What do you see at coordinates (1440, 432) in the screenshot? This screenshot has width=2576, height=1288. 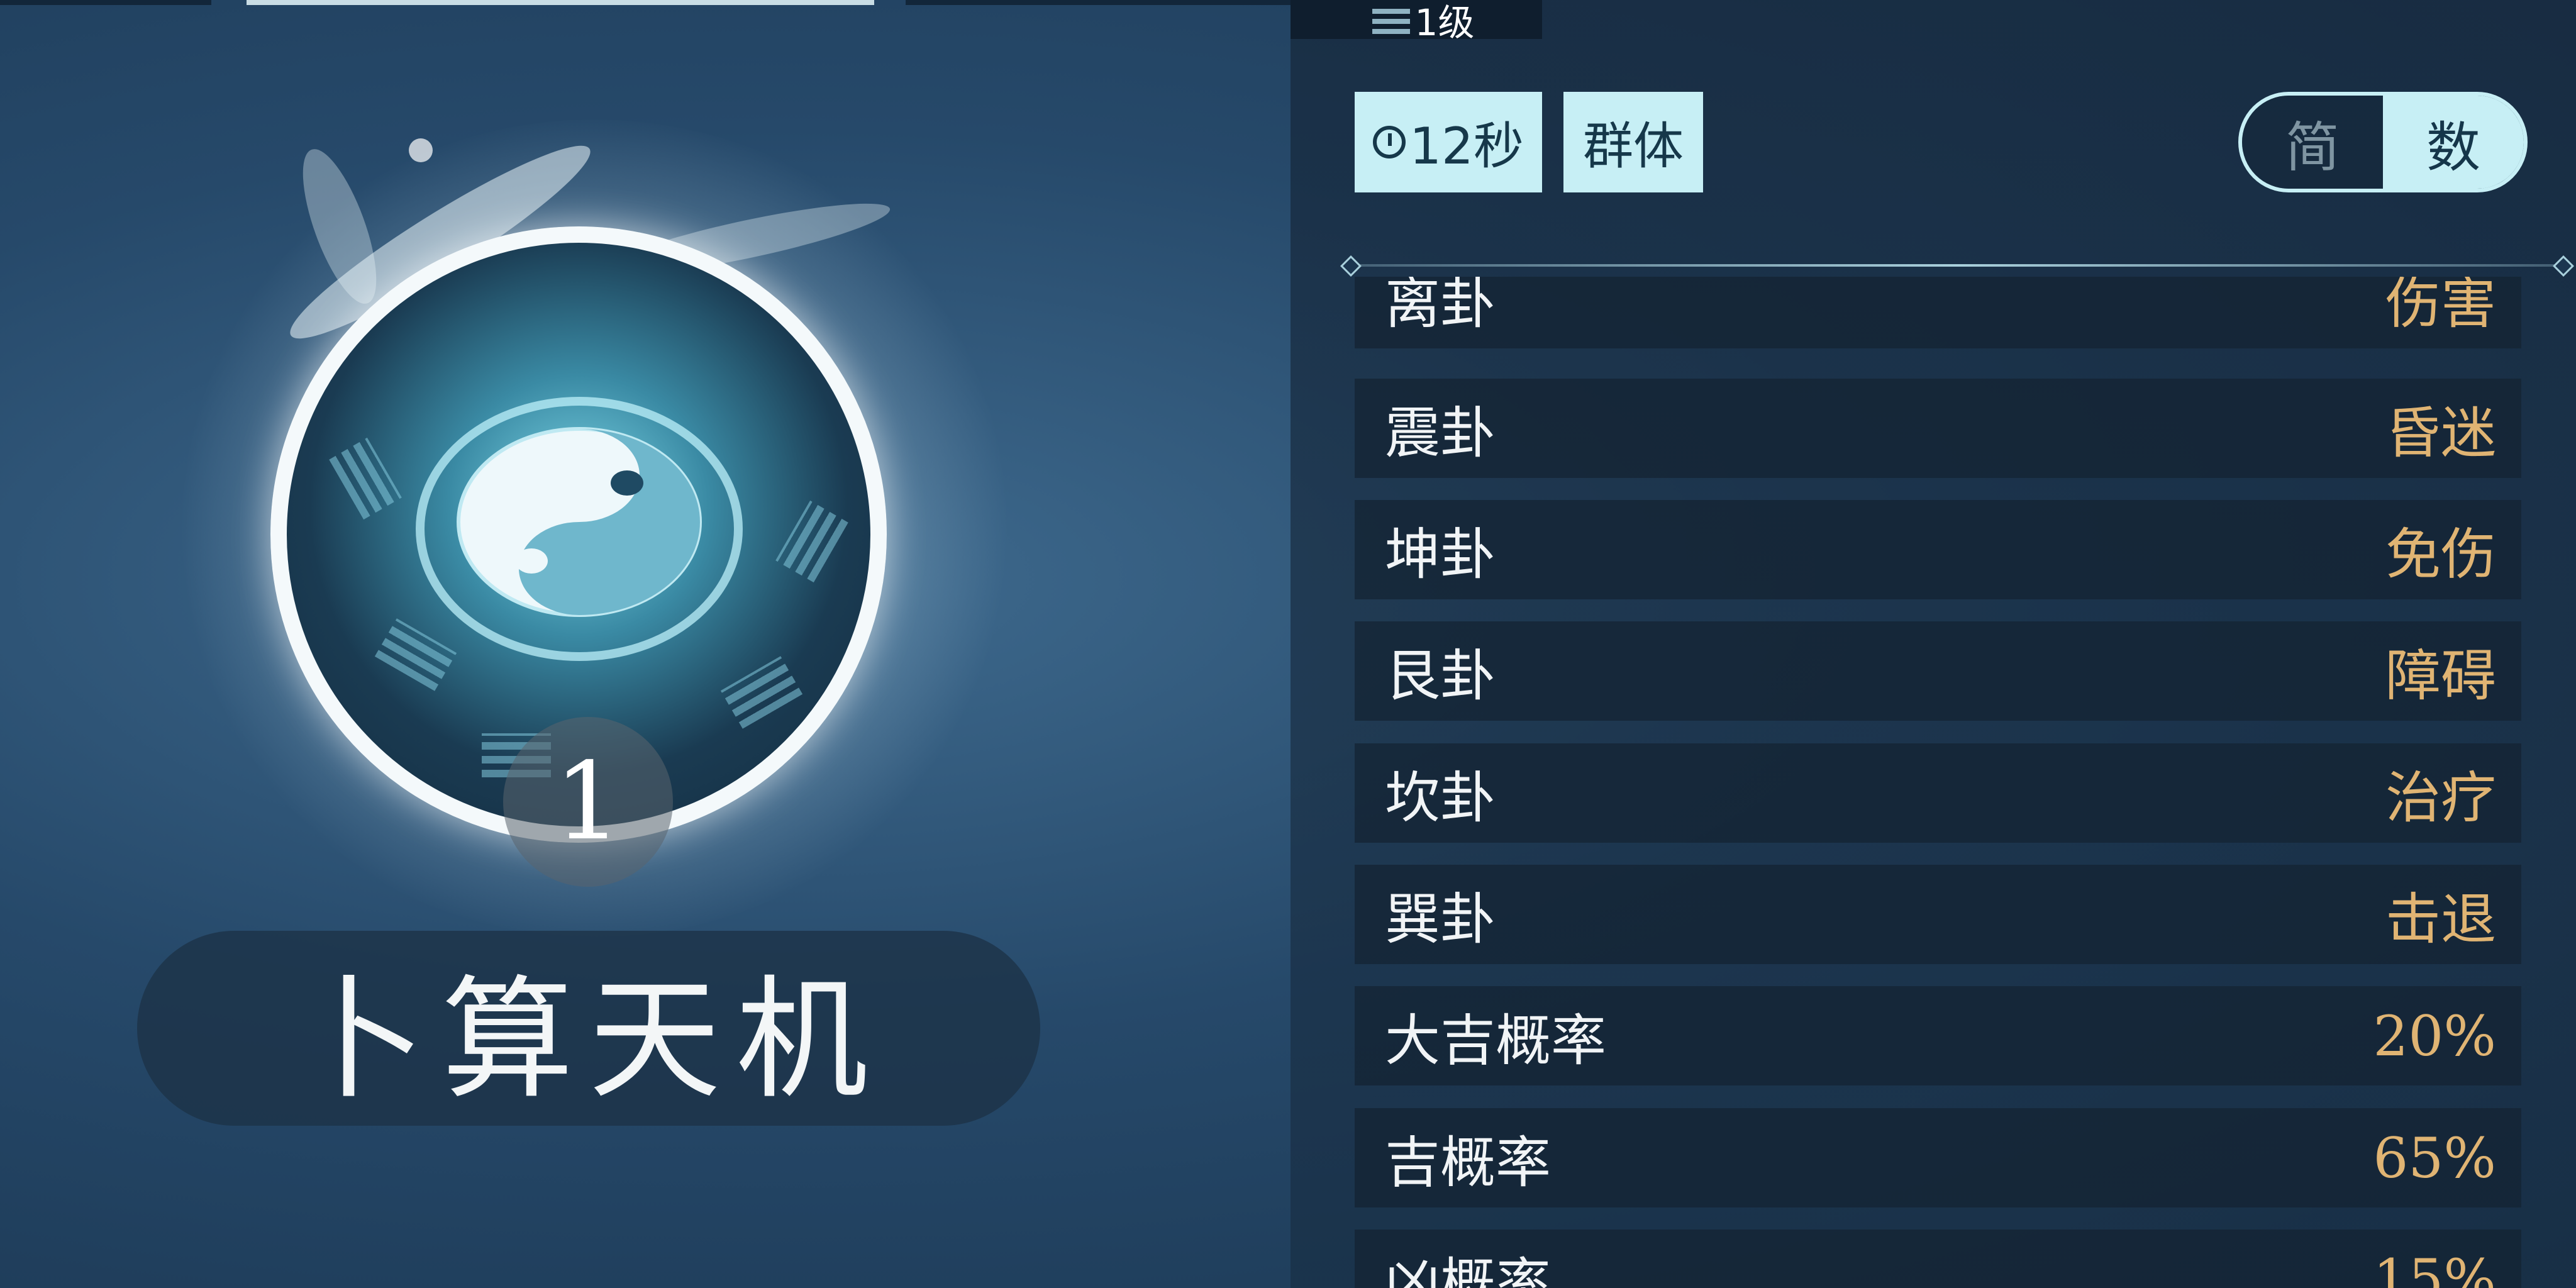 I see `row-label: 震卦` at bounding box center [1440, 432].